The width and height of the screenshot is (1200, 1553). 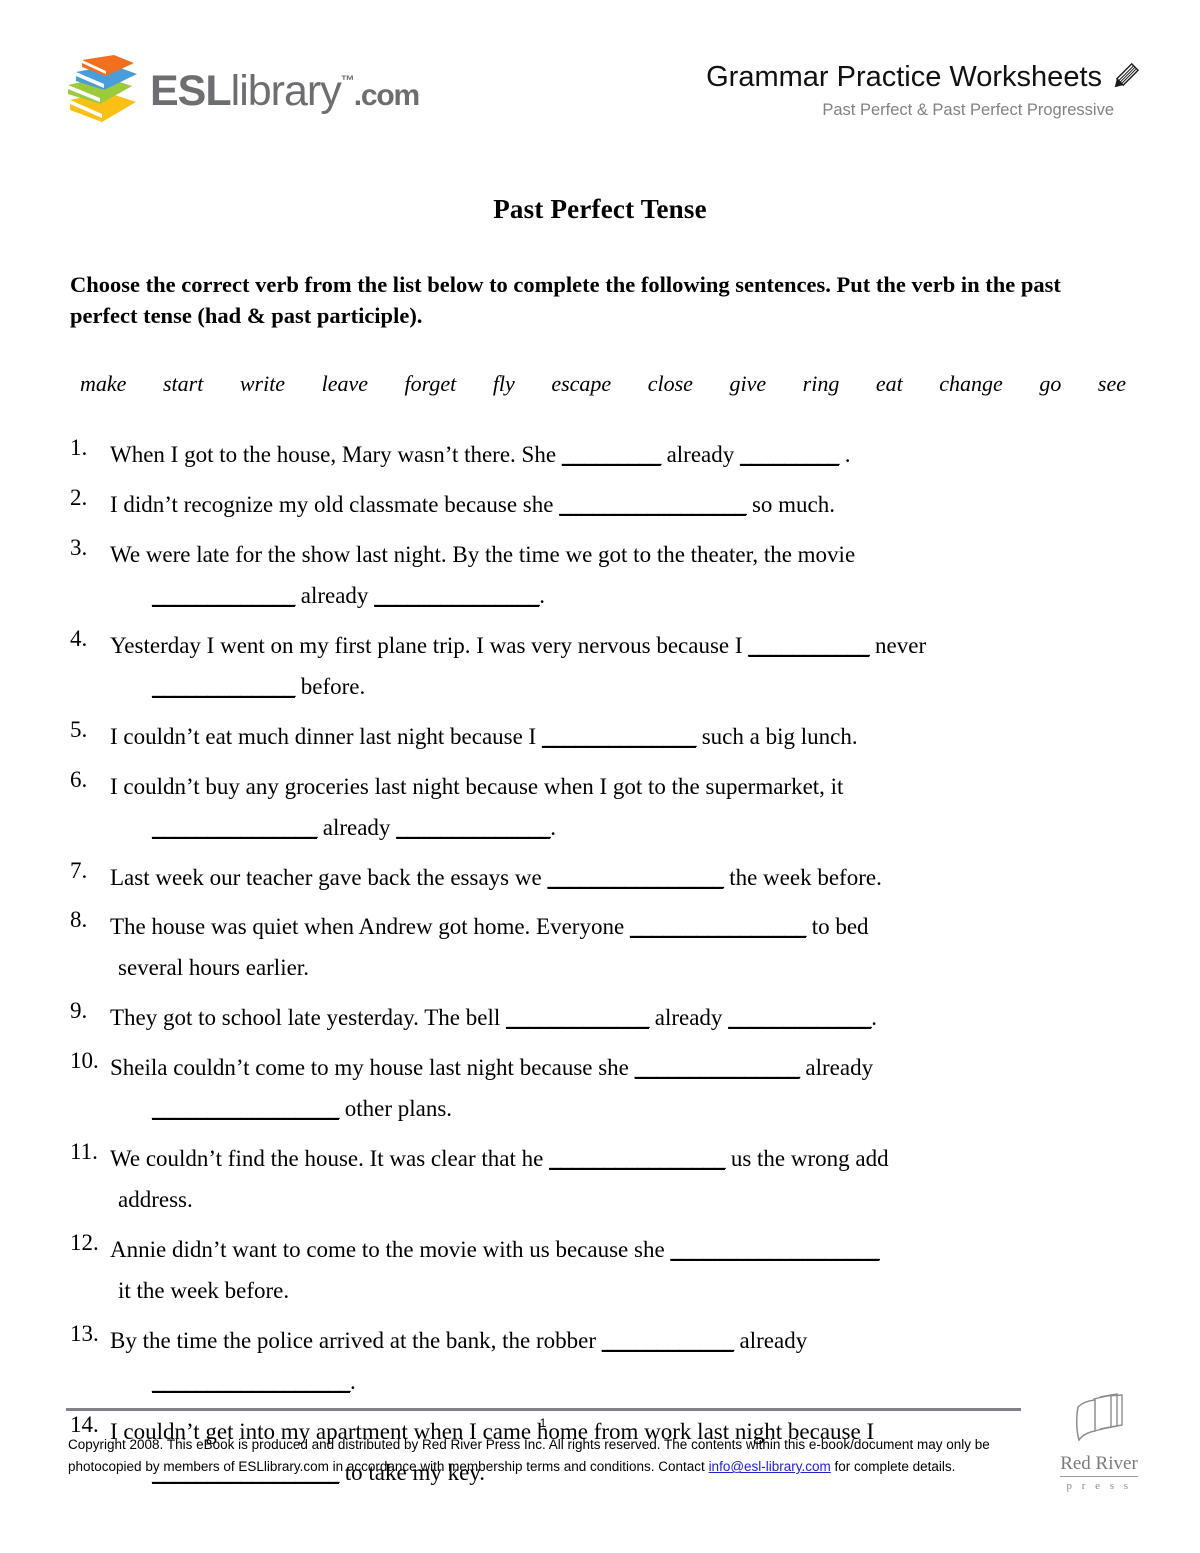 I want to click on logo-esl-text: ESL, so click(x=191, y=90).